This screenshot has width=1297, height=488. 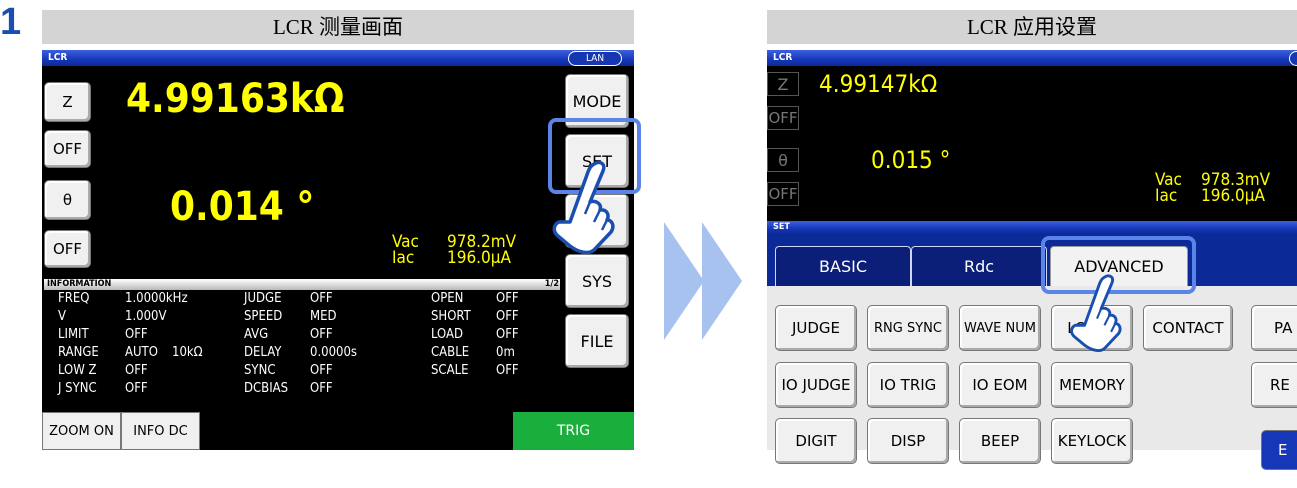 I want to click on set-button: SET, so click(x=597, y=161).